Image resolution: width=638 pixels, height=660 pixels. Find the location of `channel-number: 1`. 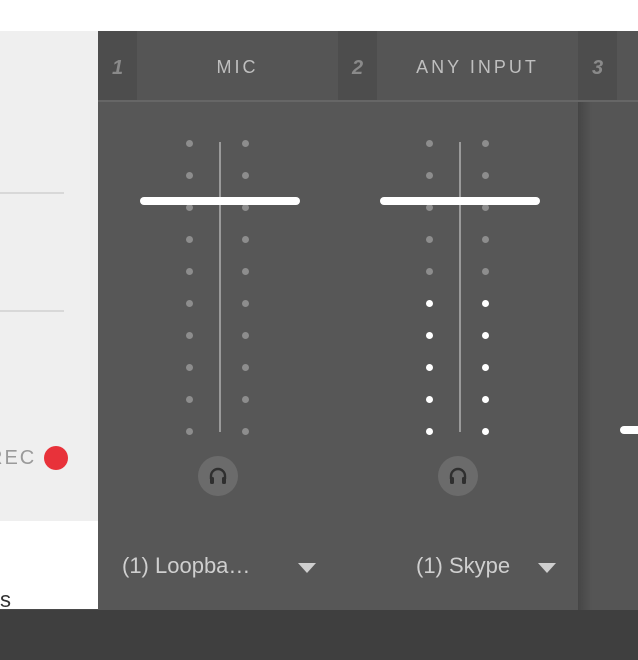

channel-number: 1 is located at coordinates (118, 68).